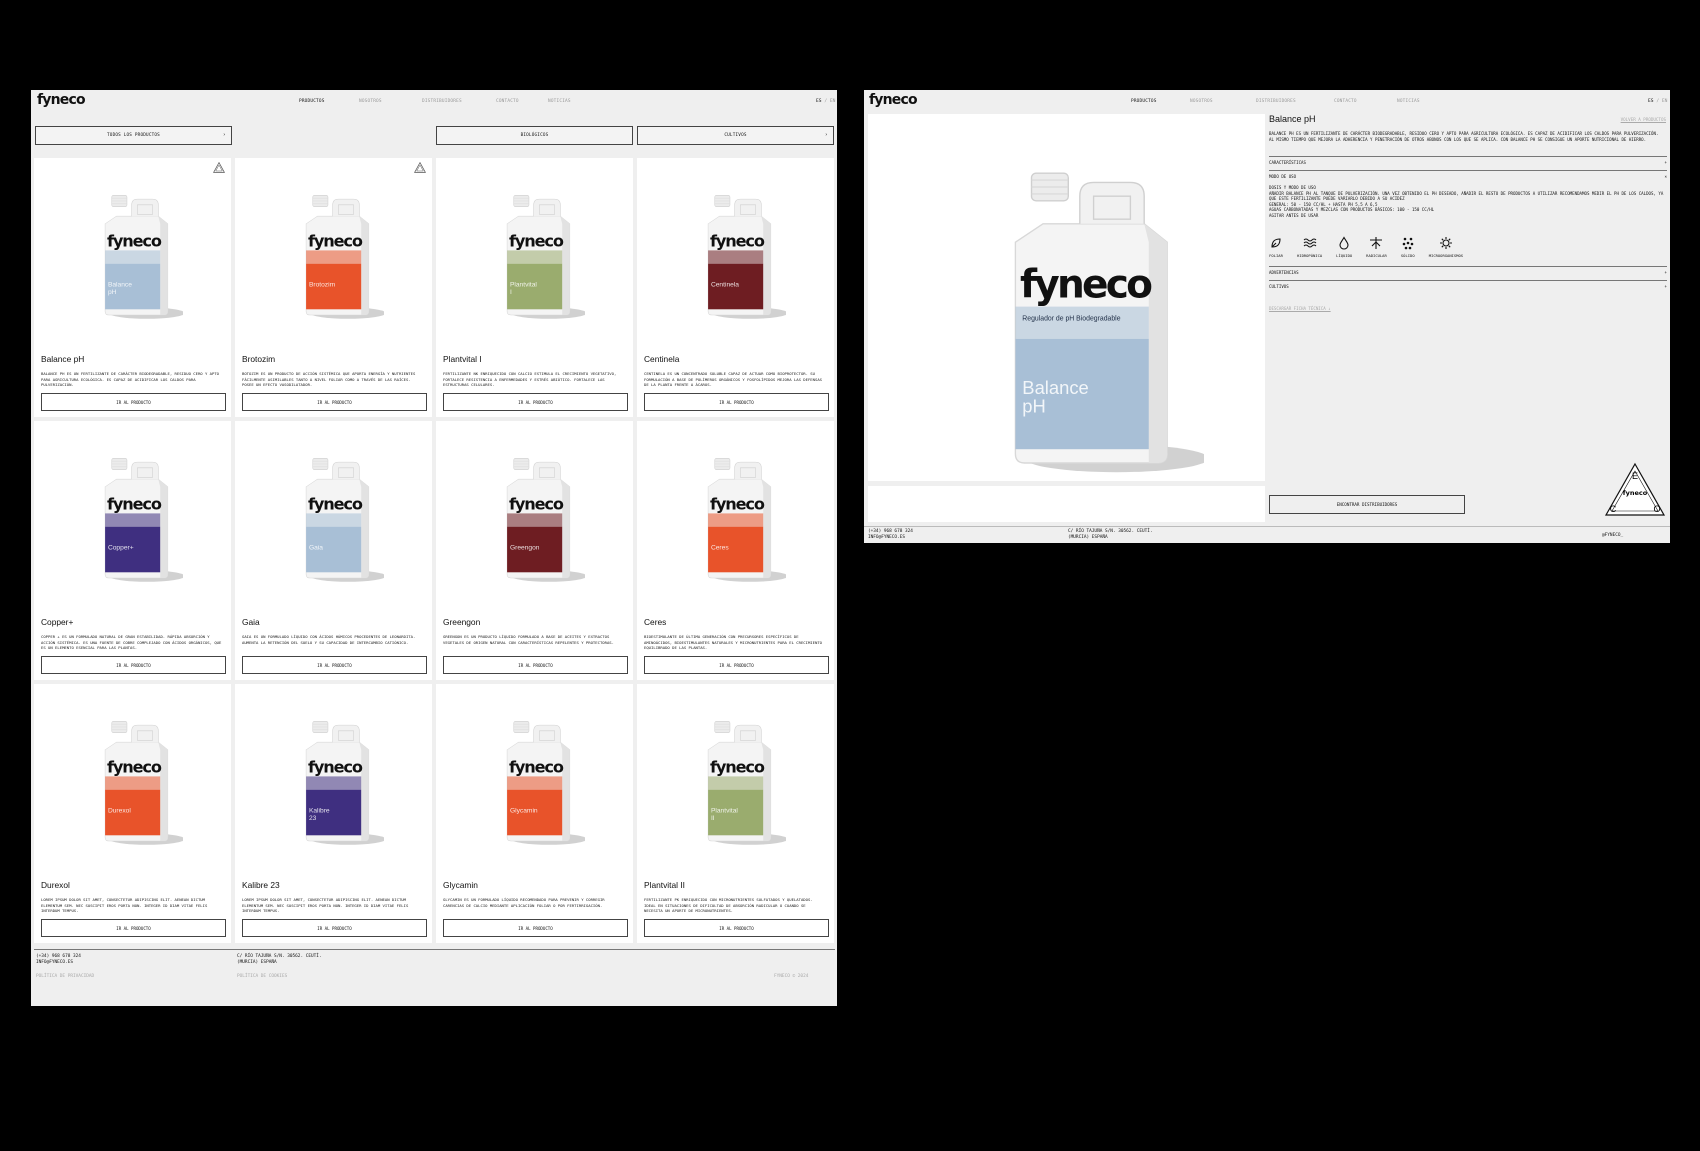 The image size is (1700, 1151). I want to click on footer-privacy-link: Política de privacidad, so click(65, 977).